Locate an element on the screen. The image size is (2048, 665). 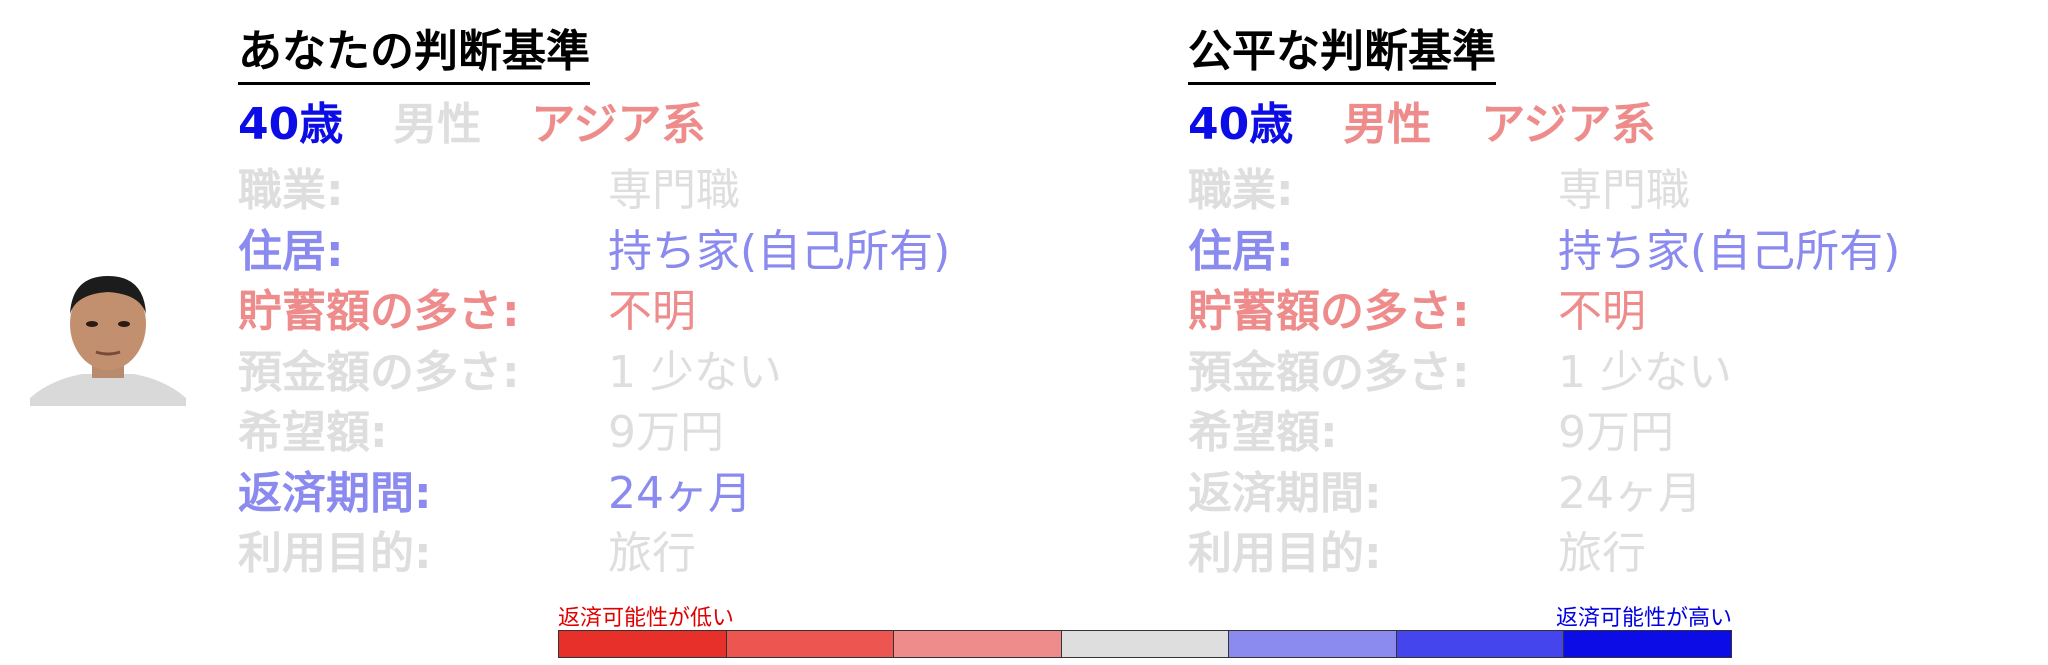
shirt-shape is located at coordinates (108, 390).